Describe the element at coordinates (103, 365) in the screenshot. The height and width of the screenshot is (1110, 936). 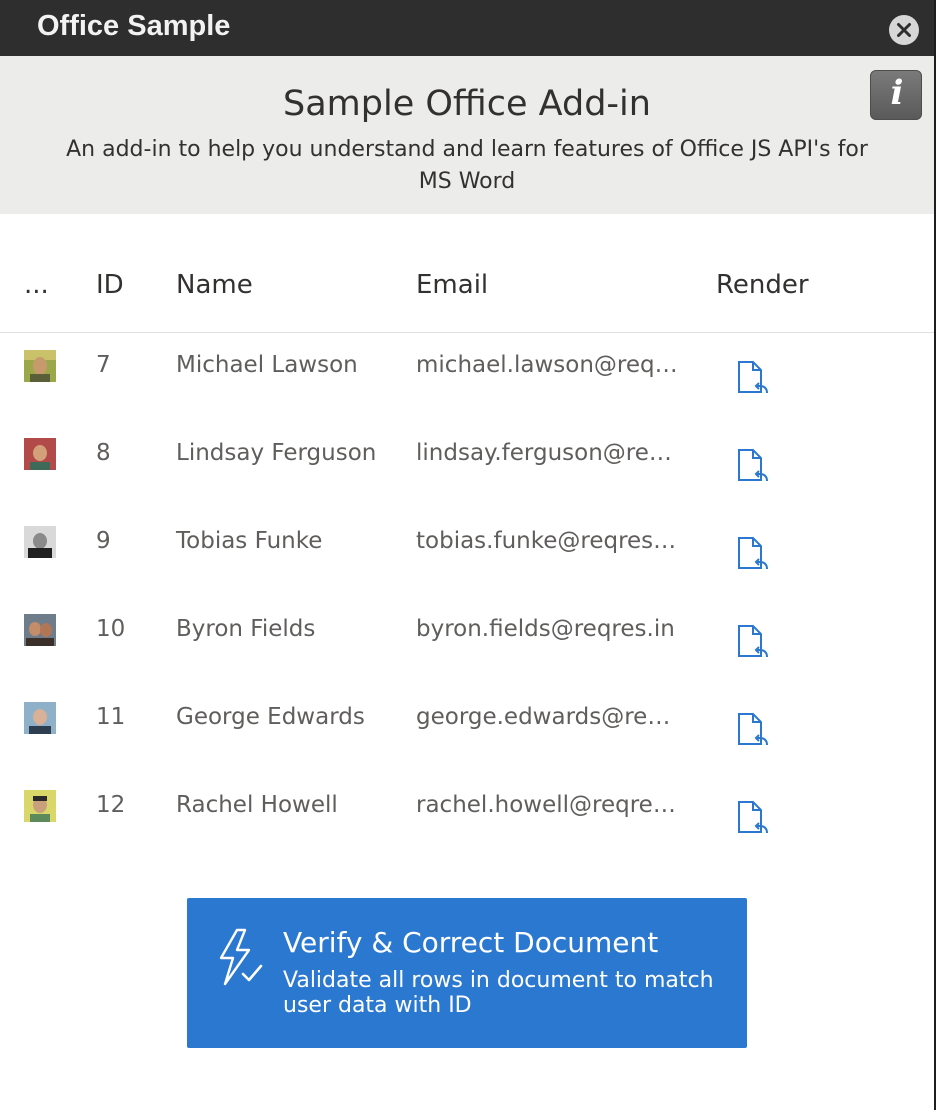
I see `cell-id: 7` at that location.